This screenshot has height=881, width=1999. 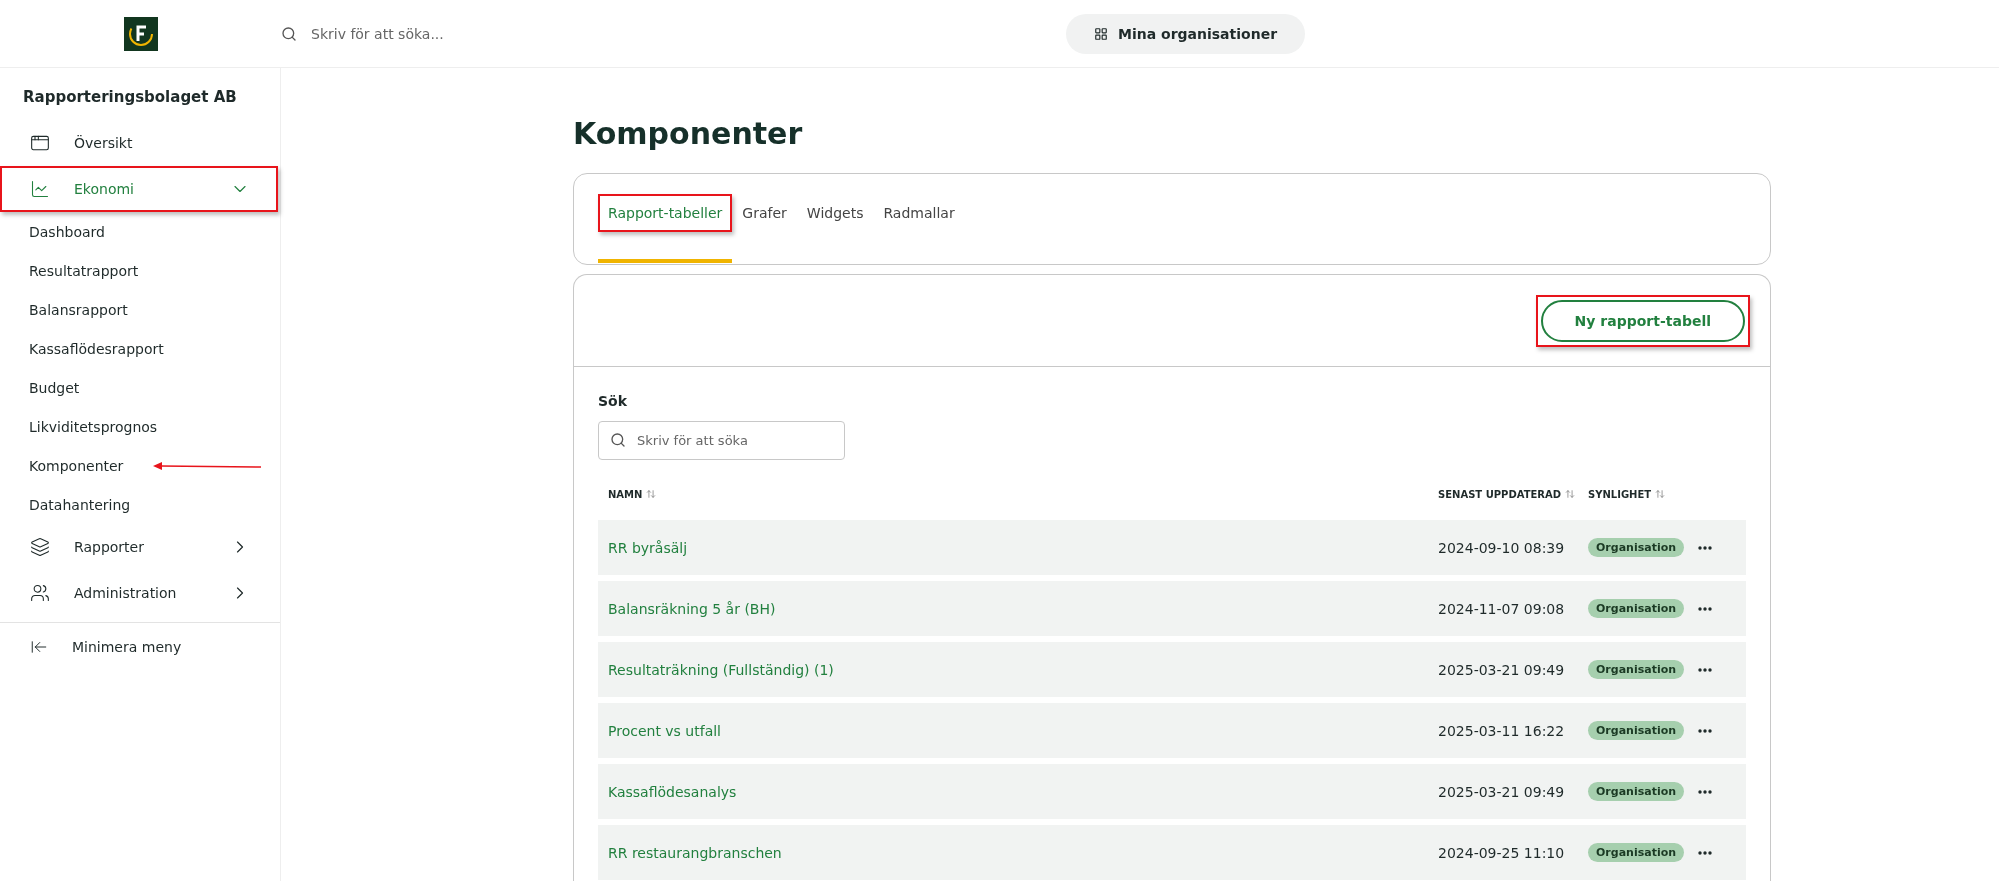 What do you see at coordinates (40, 547) in the screenshot?
I see `layers-icon` at bounding box center [40, 547].